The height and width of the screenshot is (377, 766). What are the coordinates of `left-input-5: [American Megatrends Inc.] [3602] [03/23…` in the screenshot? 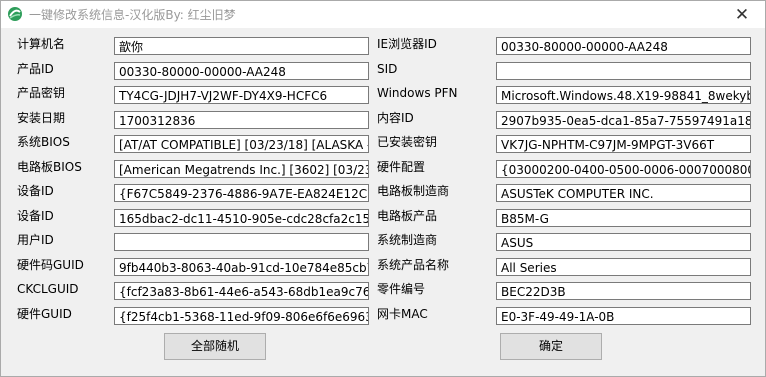 It's located at (241, 169).